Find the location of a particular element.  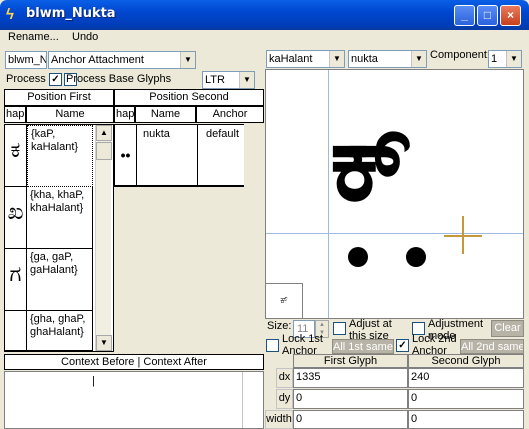

first-glyph-col-header: hap is located at coordinates (15, 114).